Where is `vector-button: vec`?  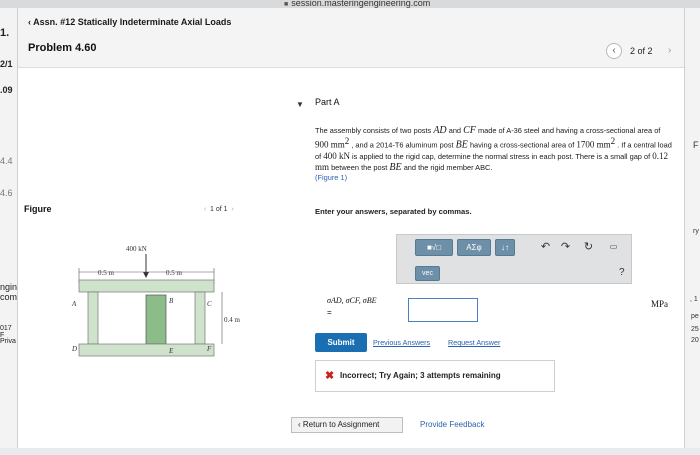 vector-button: vec is located at coordinates (427, 273).